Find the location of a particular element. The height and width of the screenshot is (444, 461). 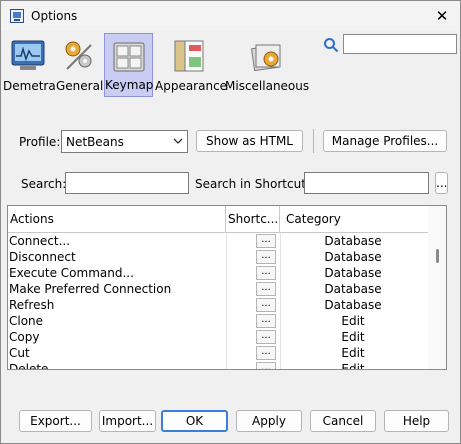

cancel-button: Cancel is located at coordinates (343, 421).